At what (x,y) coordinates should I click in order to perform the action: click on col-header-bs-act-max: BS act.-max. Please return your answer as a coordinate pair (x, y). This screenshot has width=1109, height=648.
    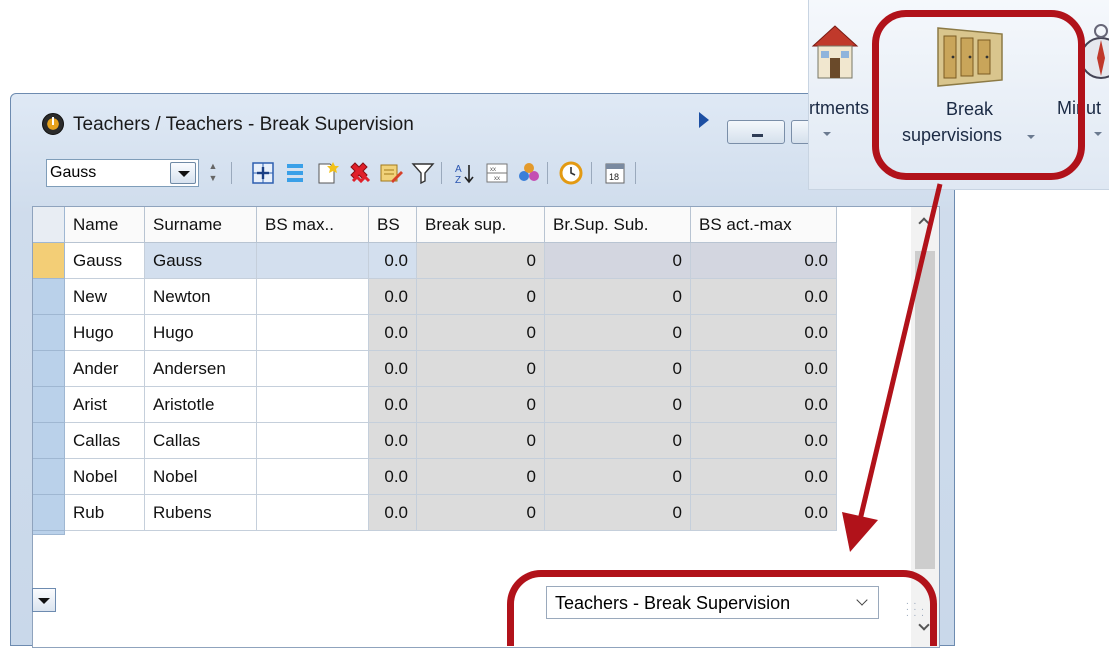
    Looking at the image, I should click on (764, 225).